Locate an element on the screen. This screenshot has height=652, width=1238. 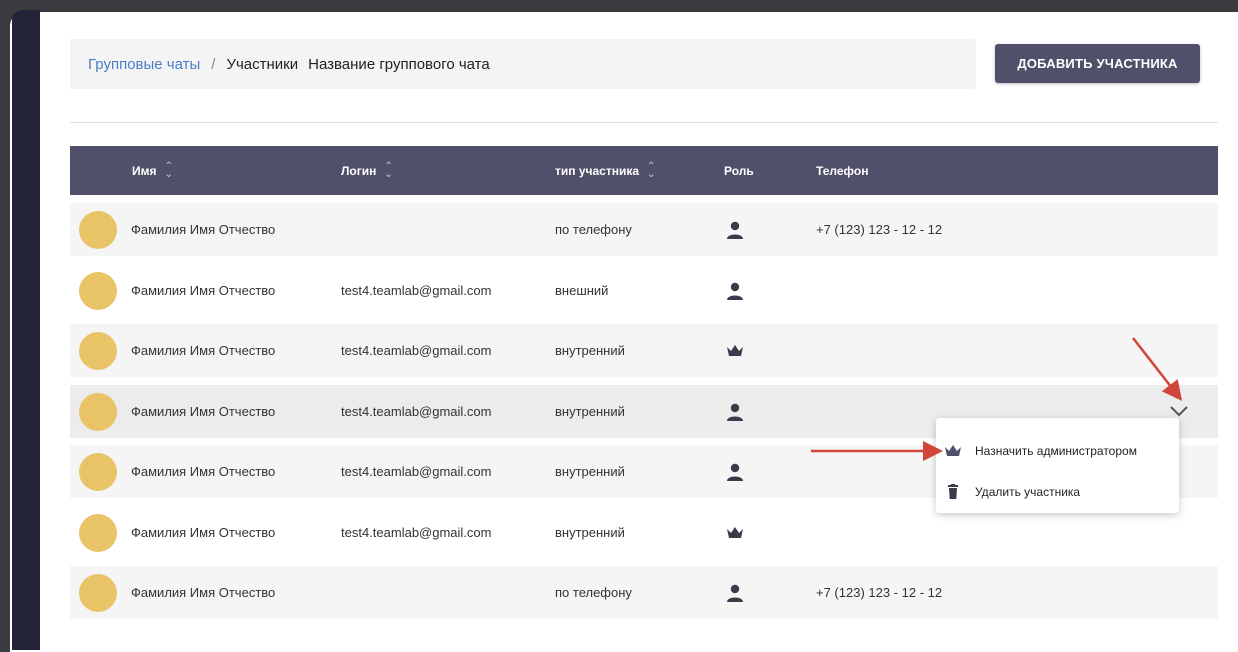
menu-item-remove-member: Удалить участника is located at coordinates (1057, 492).